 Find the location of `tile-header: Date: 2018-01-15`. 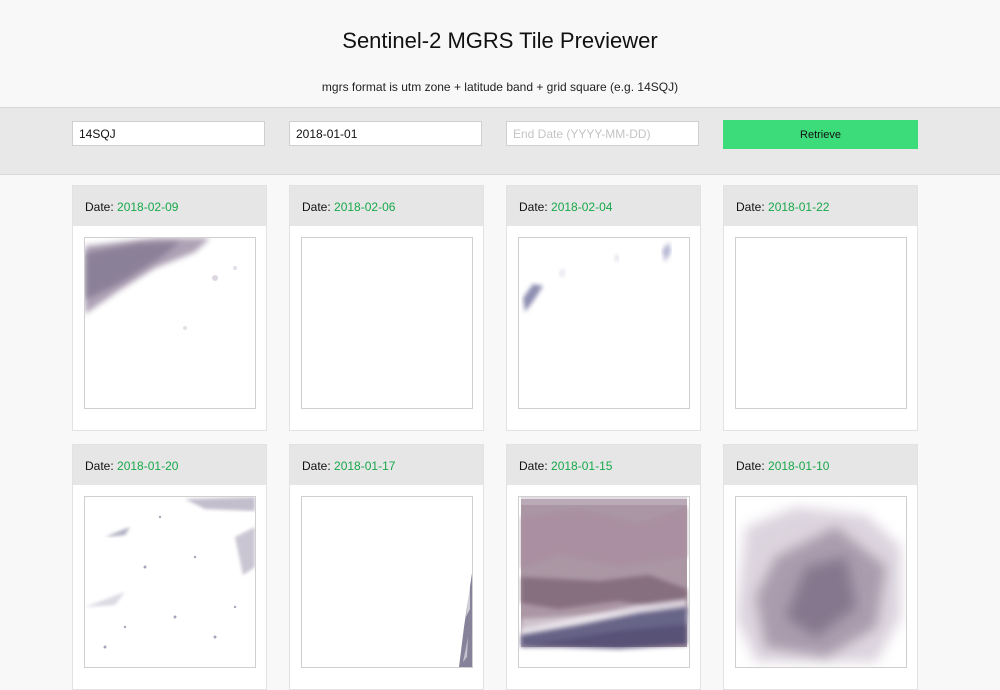

tile-header: Date: 2018-01-15 is located at coordinates (603, 465).